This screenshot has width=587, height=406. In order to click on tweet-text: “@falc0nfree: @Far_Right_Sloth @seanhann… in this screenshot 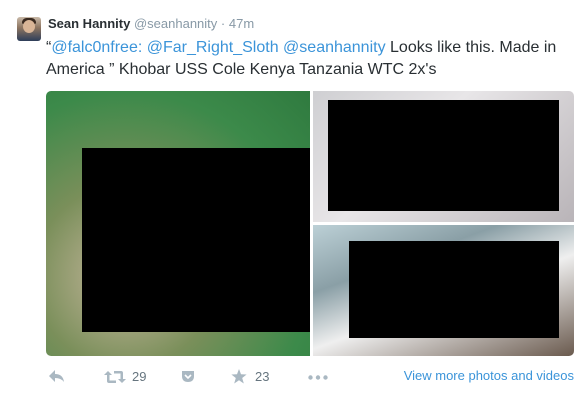, I will do `click(311, 59)`.